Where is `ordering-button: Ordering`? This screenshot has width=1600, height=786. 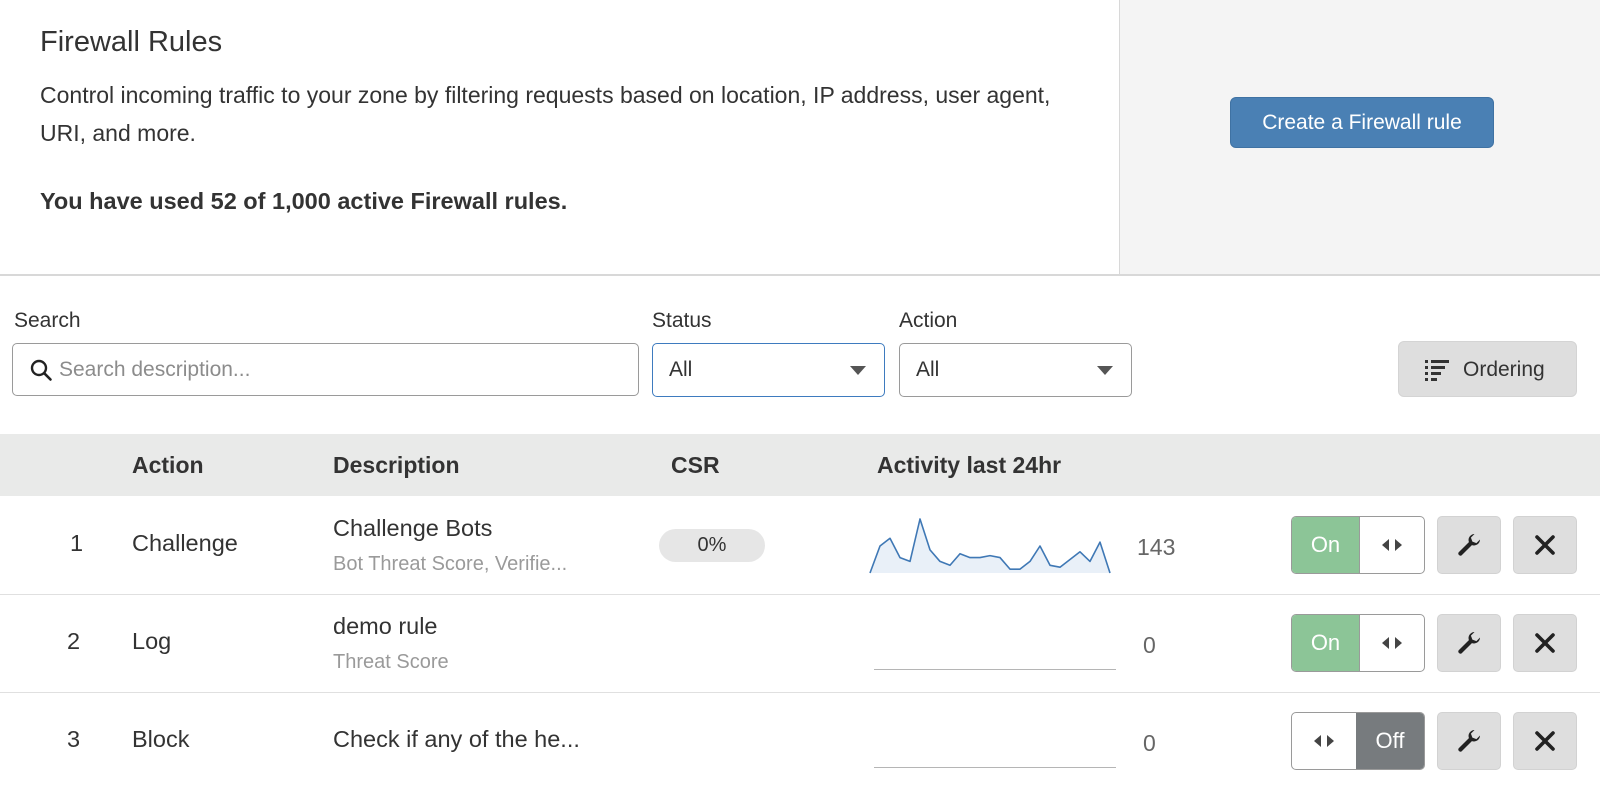
ordering-button: Ordering is located at coordinates (1487, 369).